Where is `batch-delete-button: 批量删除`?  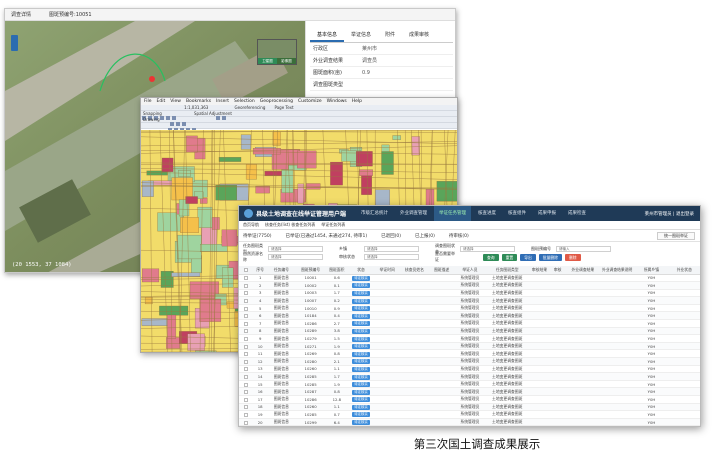 batch-delete-button: 批量删除 is located at coordinates (550, 257).